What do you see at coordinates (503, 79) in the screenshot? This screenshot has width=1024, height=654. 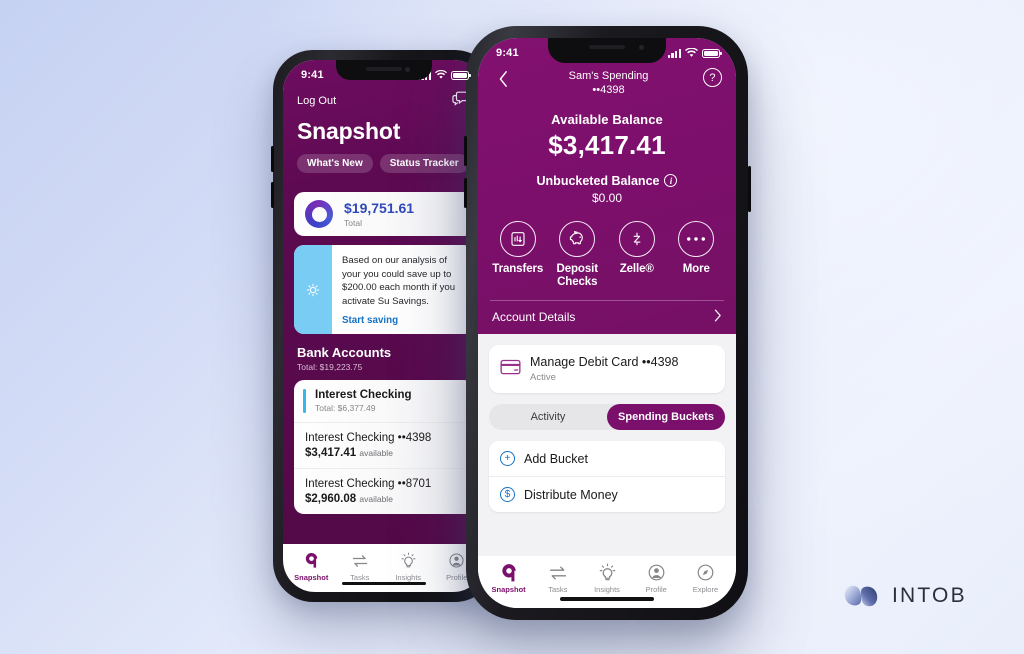 I see `chevron-left-icon` at bounding box center [503, 79].